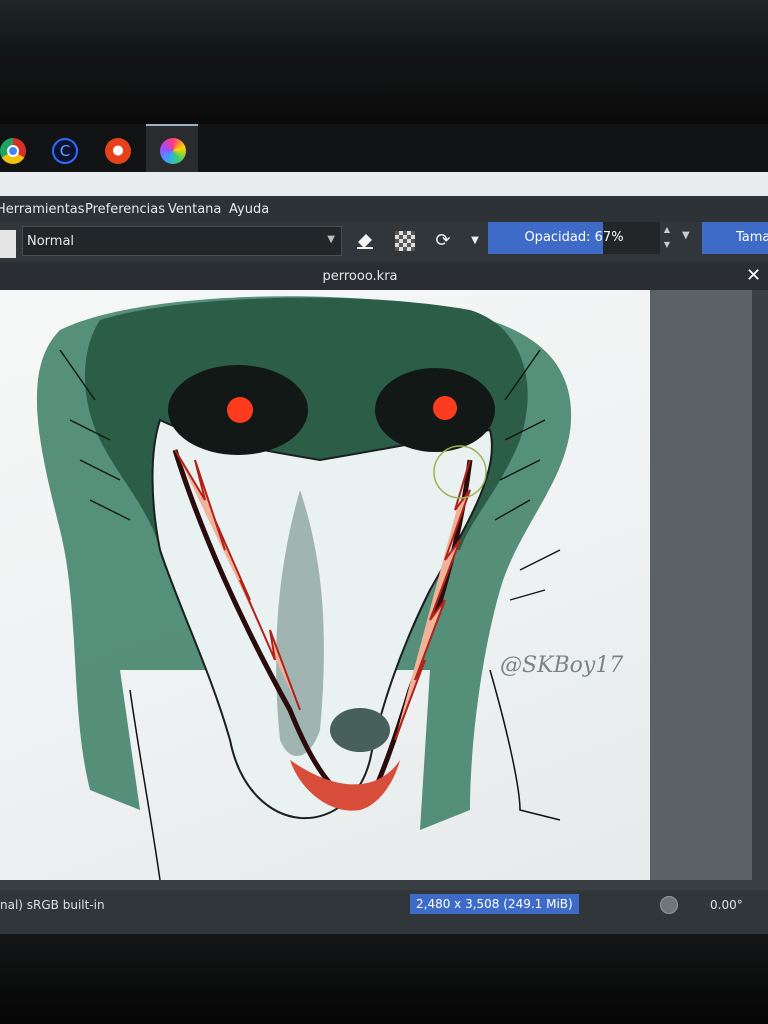 The image size is (768, 1024). What do you see at coordinates (384, 979) in the screenshot?
I see `monitor-bezel-bottom` at bounding box center [384, 979].